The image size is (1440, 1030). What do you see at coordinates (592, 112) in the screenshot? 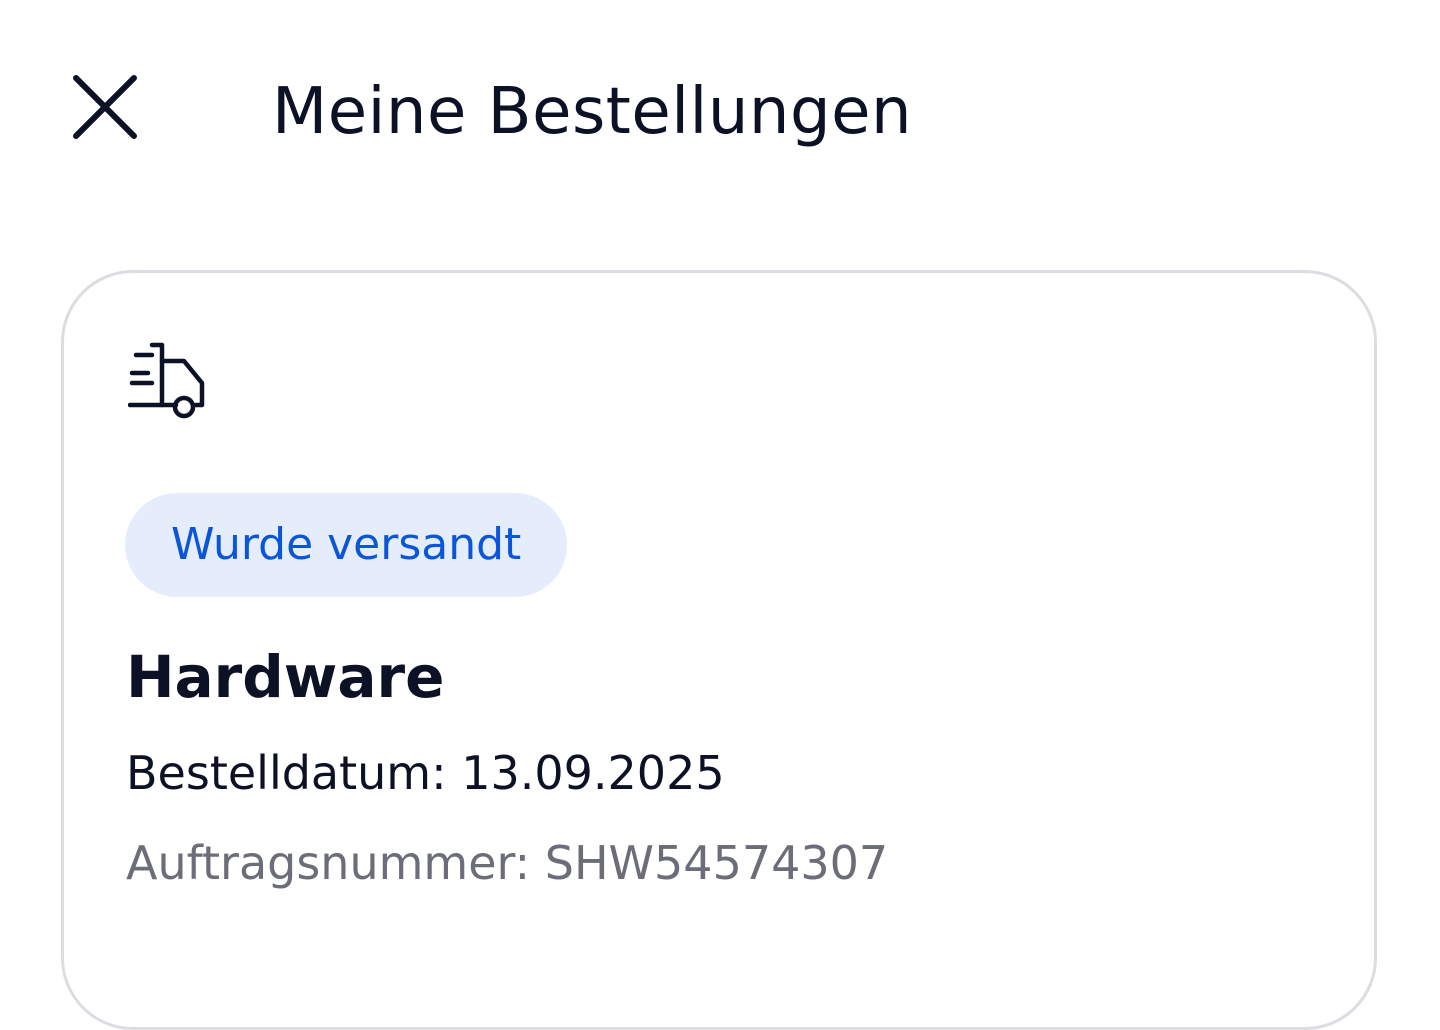
I see `page-title: Meine Bestellungen` at bounding box center [592, 112].